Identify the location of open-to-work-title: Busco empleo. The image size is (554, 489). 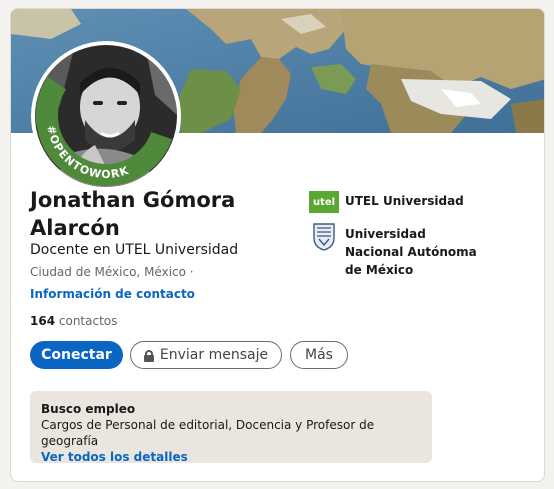
(88, 409).